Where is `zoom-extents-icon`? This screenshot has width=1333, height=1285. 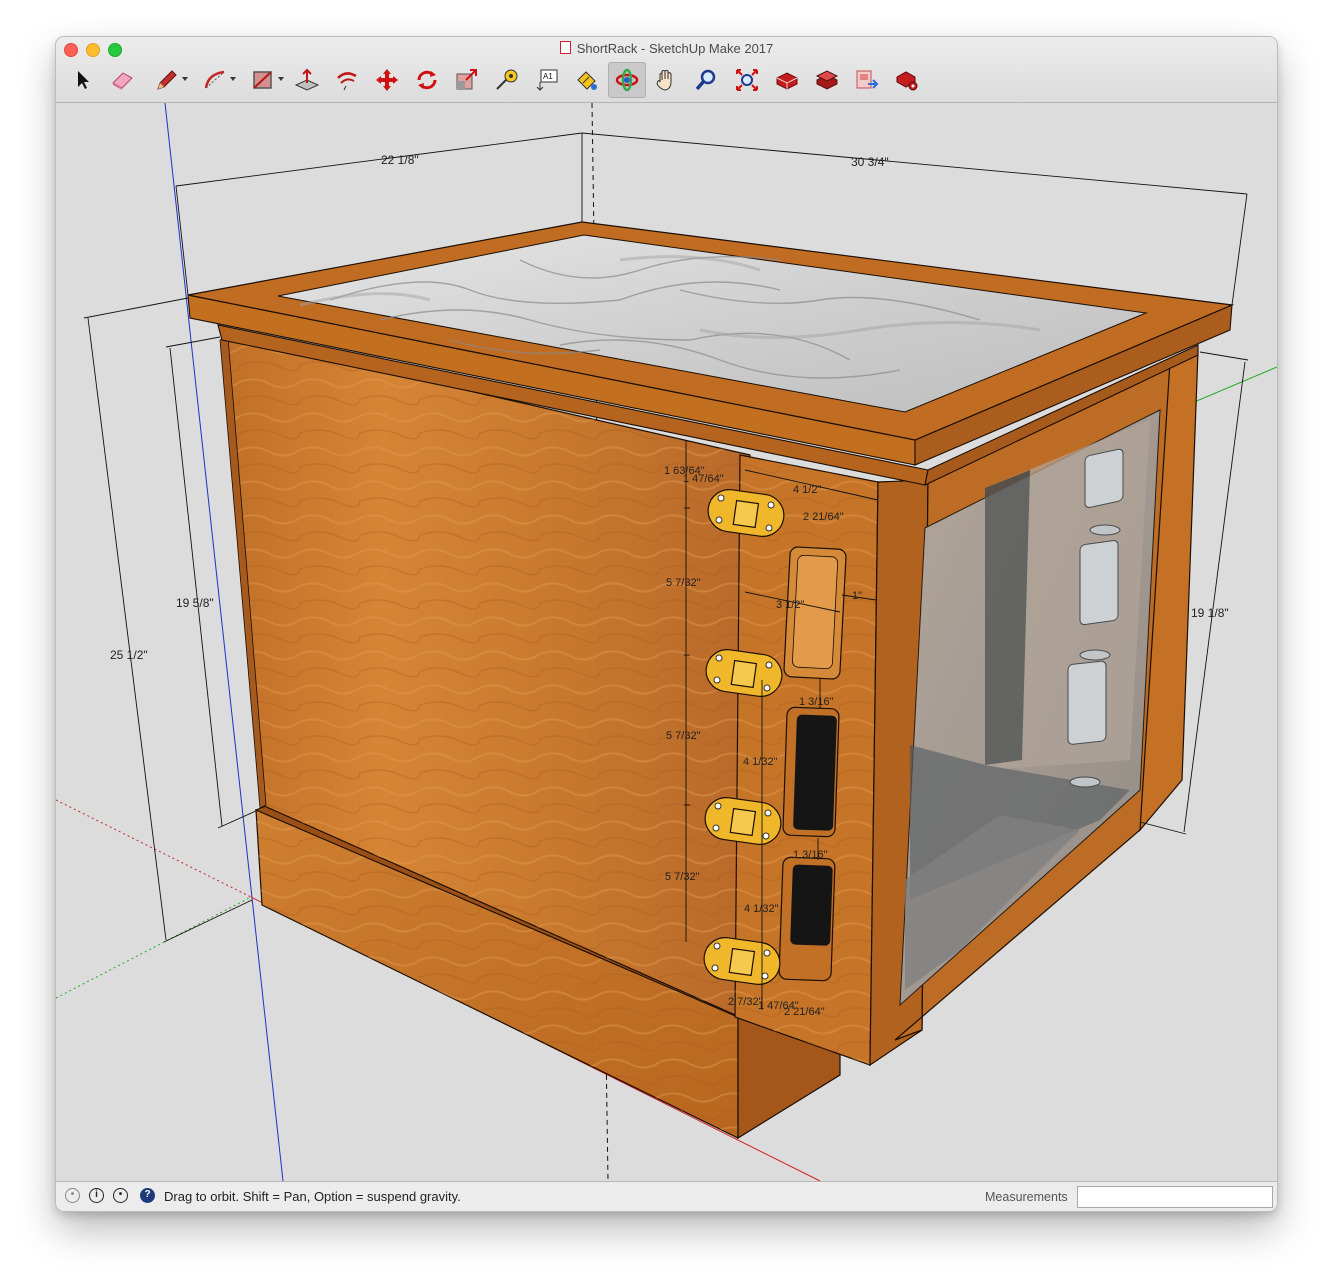
zoom-extents-icon is located at coordinates (747, 80).